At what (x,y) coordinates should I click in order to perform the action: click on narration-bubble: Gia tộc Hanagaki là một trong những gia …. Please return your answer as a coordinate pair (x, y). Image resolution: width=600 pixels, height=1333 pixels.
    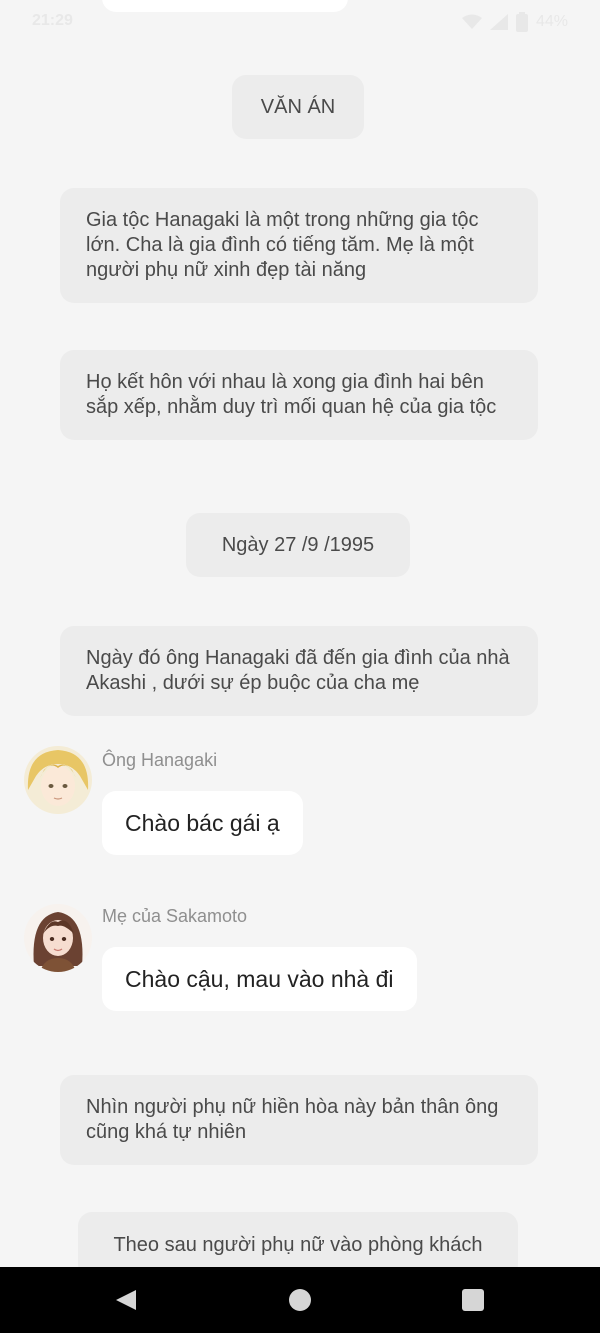
    Looking at the image, I should click on (299, 245).